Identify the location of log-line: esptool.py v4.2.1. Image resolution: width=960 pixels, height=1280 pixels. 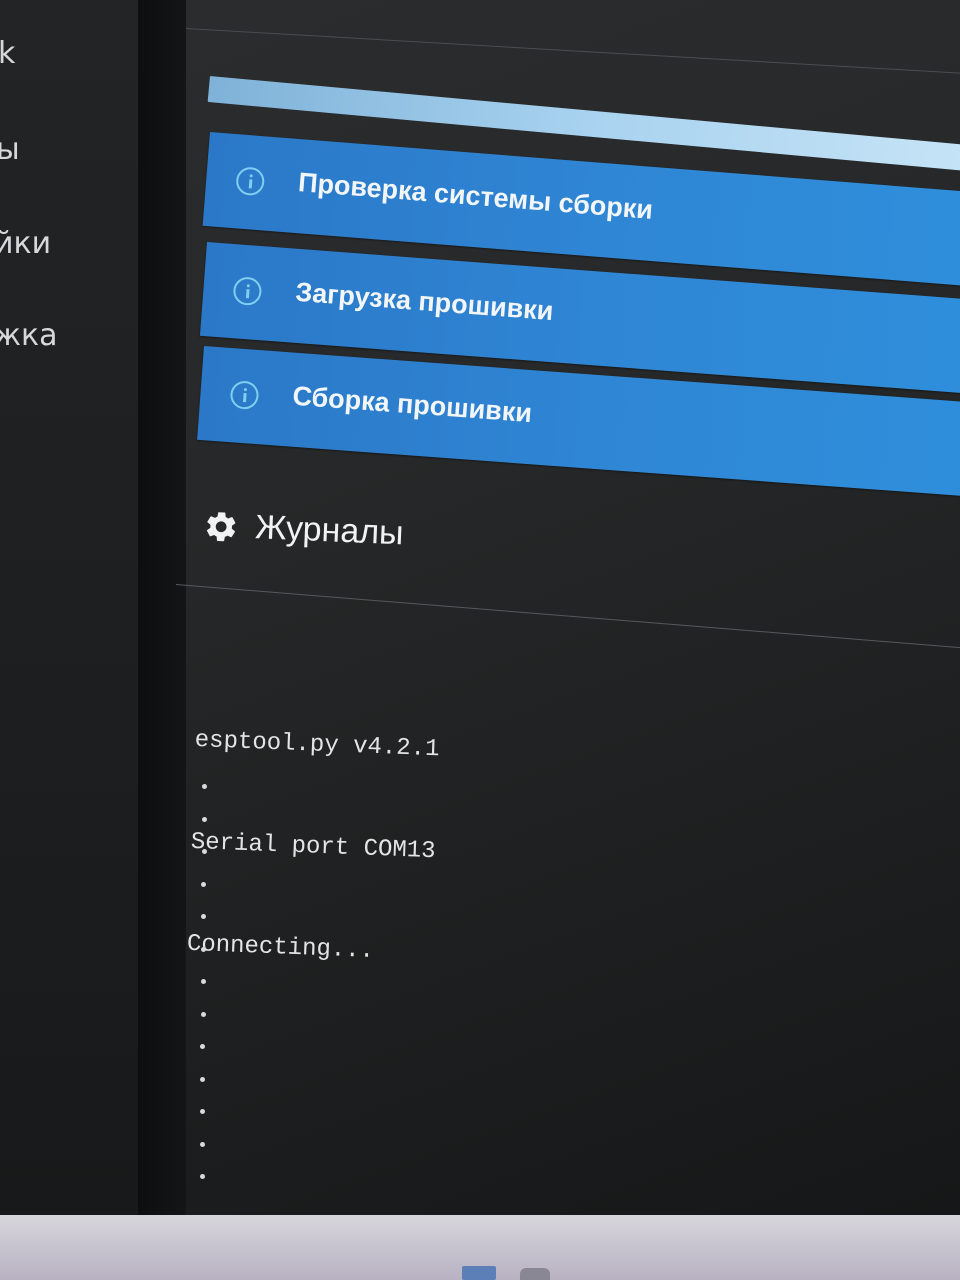
(317, 745).